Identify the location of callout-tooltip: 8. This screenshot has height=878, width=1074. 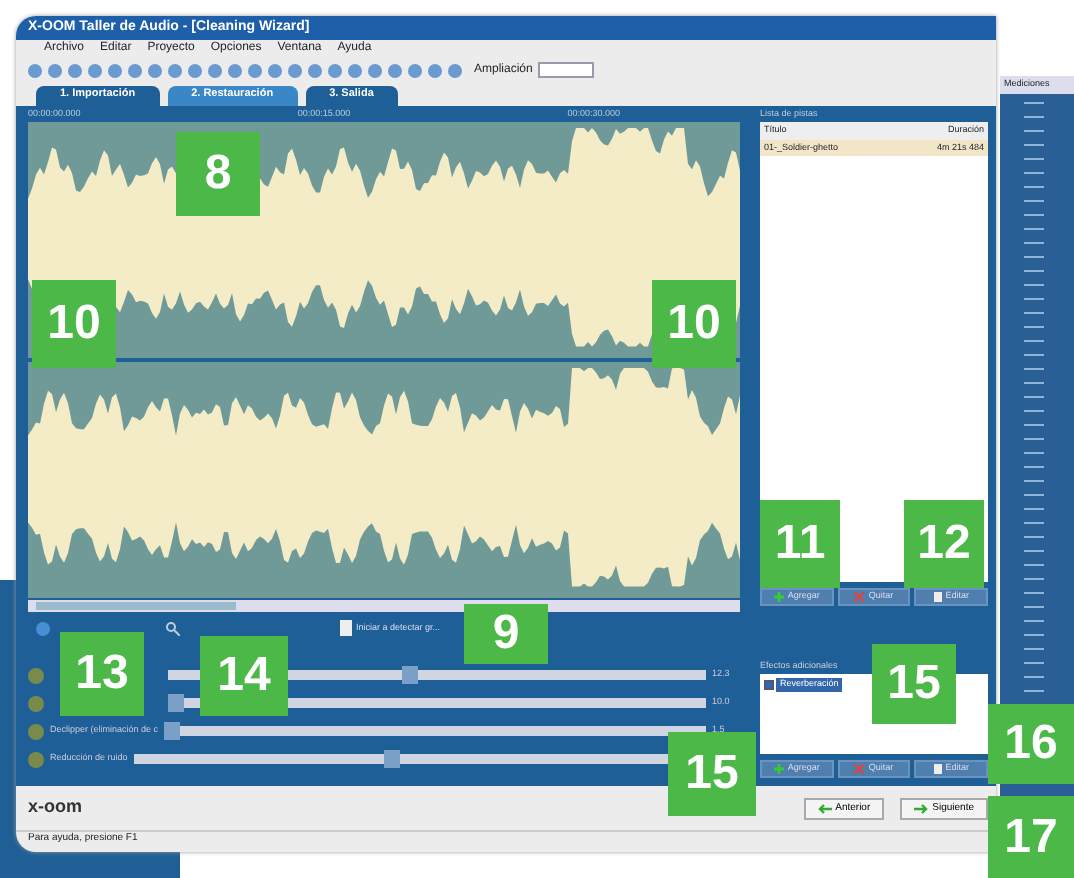
(218, 174).